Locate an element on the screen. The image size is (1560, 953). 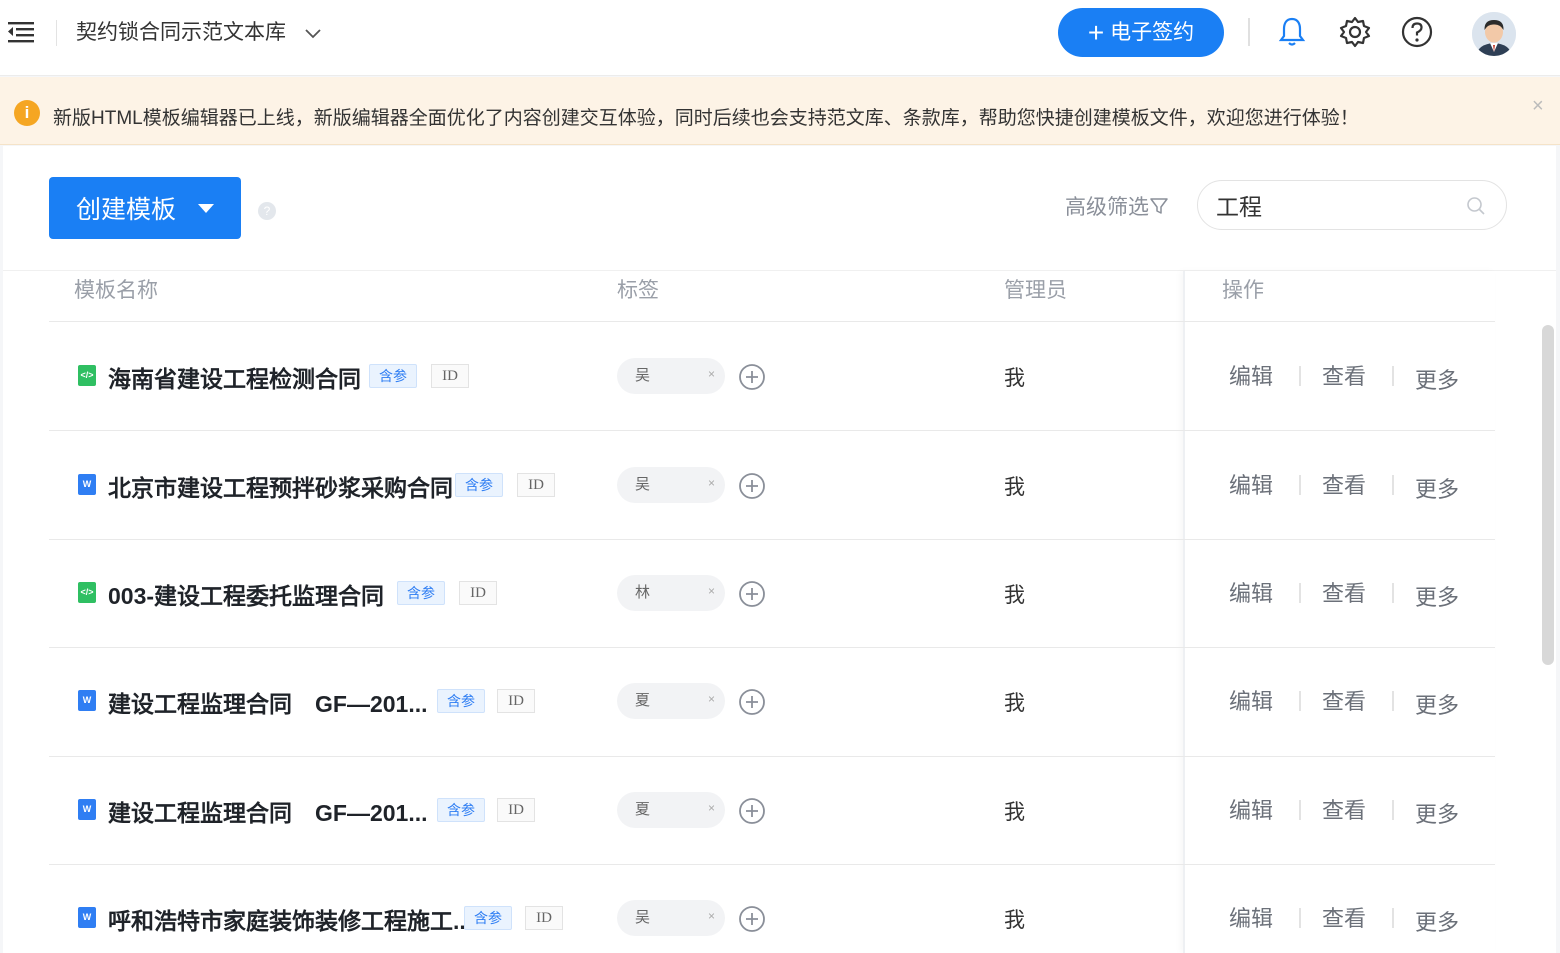
scrollbar-thumb is located at coordinates (1548, 495).